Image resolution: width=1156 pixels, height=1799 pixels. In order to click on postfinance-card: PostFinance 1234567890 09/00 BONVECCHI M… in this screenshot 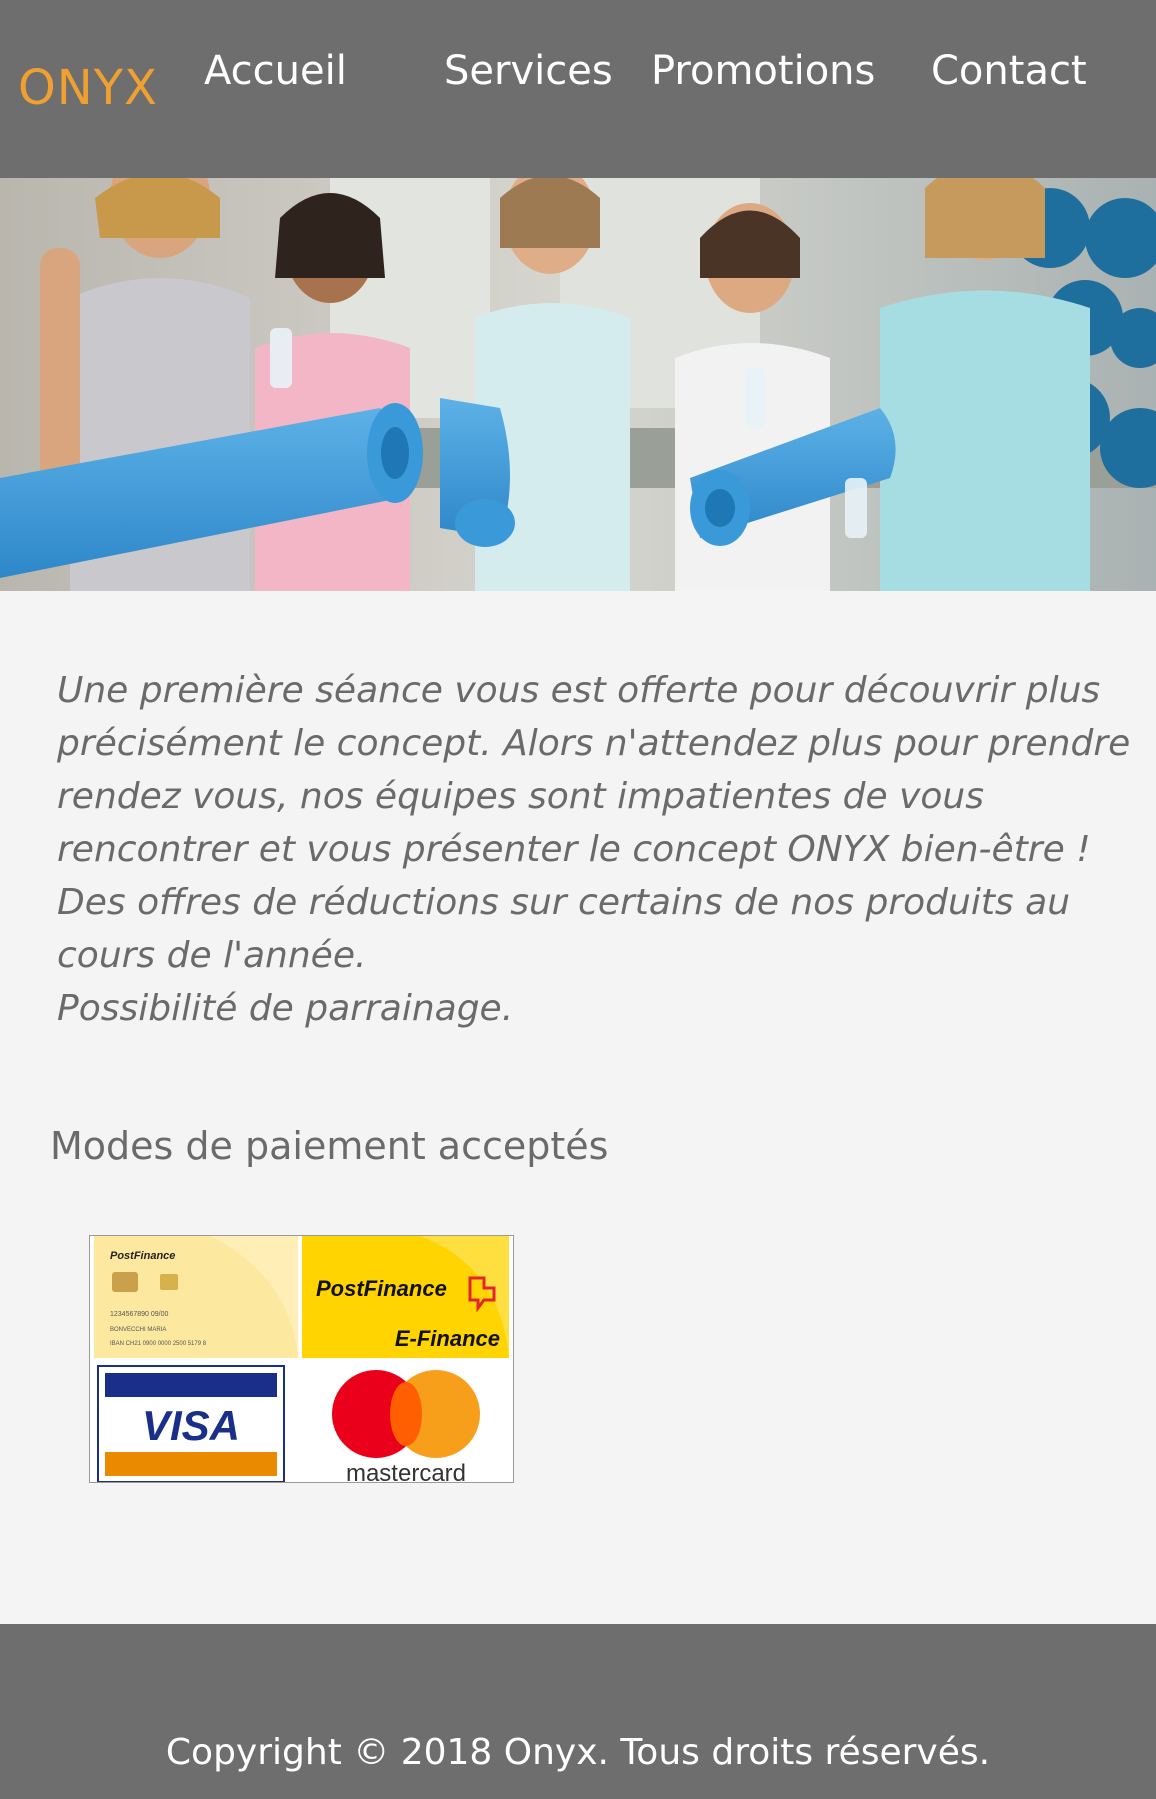, I will do `click(196, 1297)`.